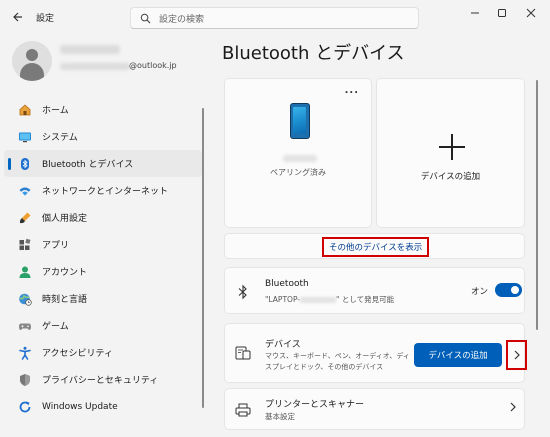  I want to click on sidebar-item-label: 個人用設定, so click(65, 219).